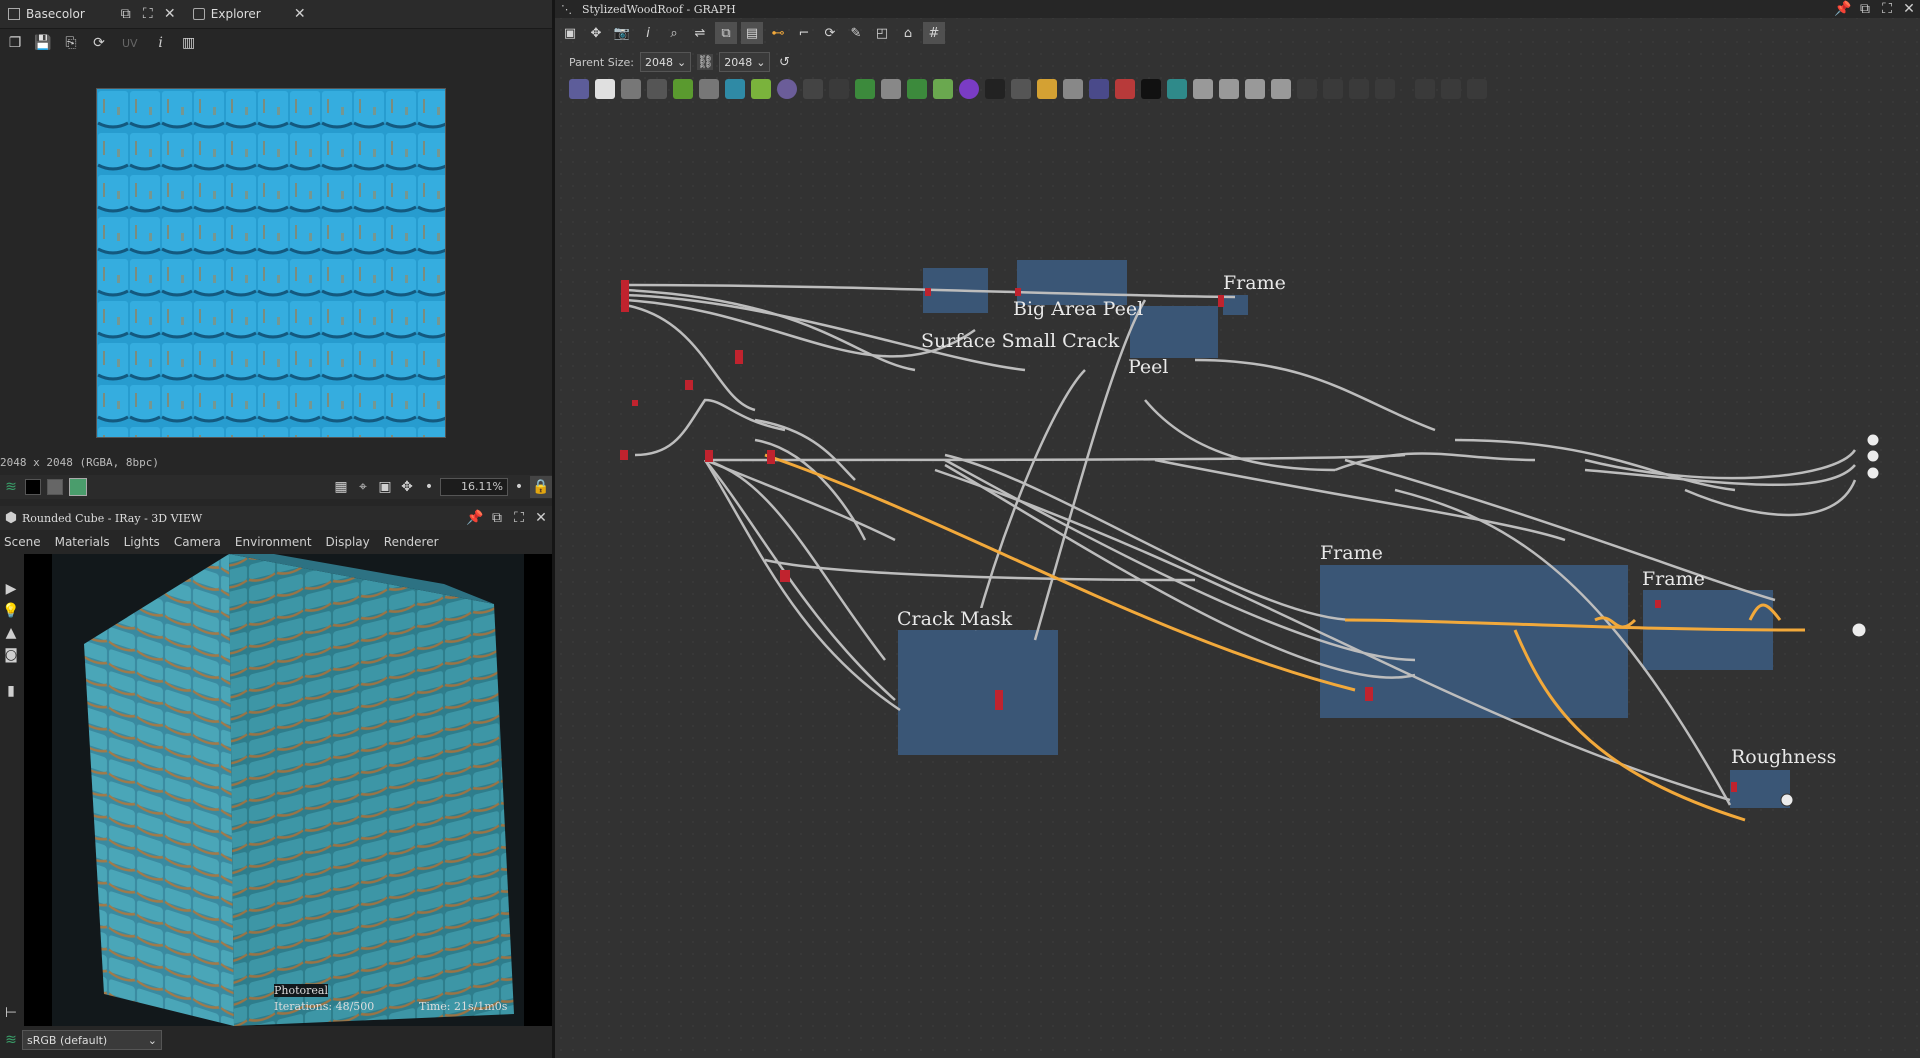 The image size is (1920, 1058). What do you see at coordinates (657, 89) in the screenshot?
I see `shuffle-icon` at bounding box center [657, 89].